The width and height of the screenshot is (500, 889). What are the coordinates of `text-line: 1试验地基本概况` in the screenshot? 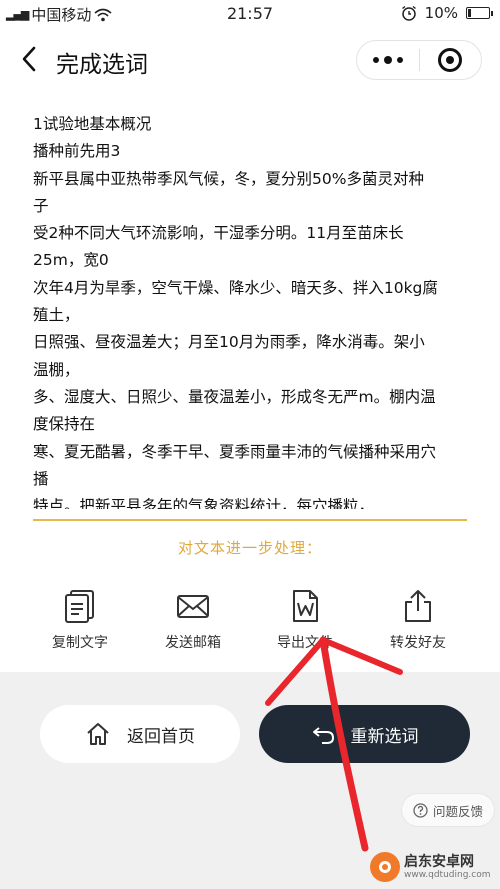 It's located at (92, 124).